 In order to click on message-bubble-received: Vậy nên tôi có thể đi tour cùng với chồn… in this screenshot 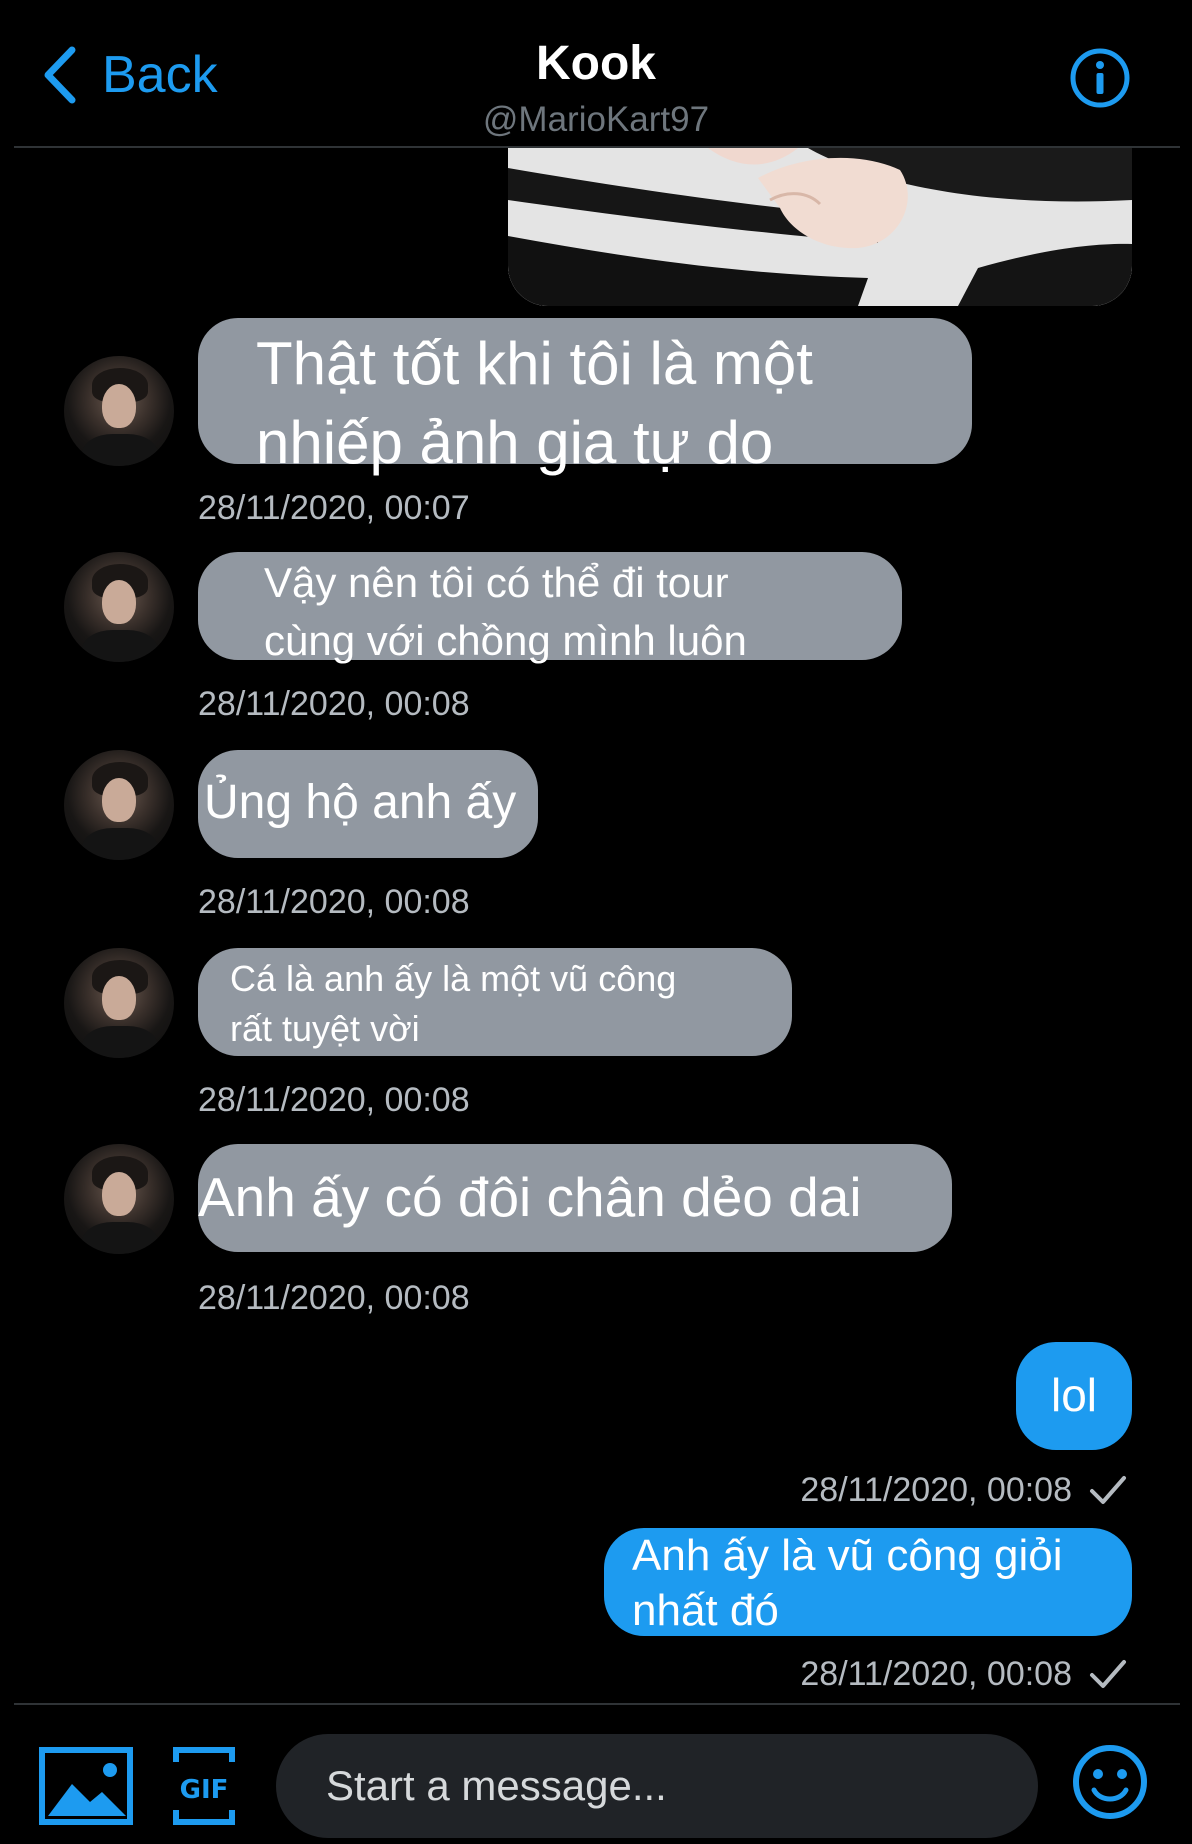, I will do `click(550, 608)`.